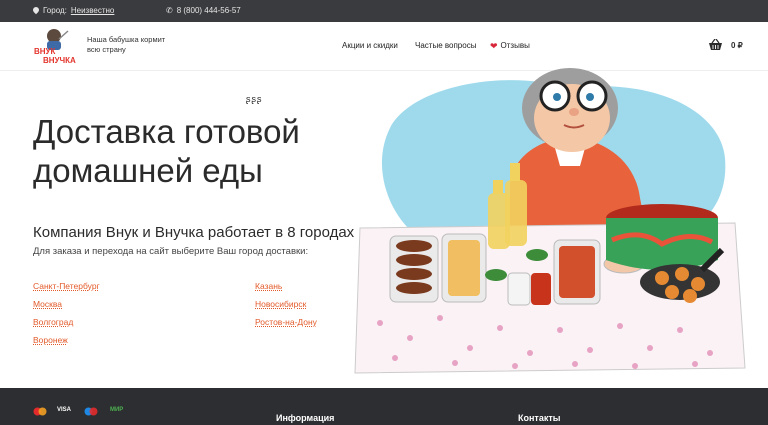 The width and height of the screenshot is (768, 425). I want to click on noodles, so click(464, 268).